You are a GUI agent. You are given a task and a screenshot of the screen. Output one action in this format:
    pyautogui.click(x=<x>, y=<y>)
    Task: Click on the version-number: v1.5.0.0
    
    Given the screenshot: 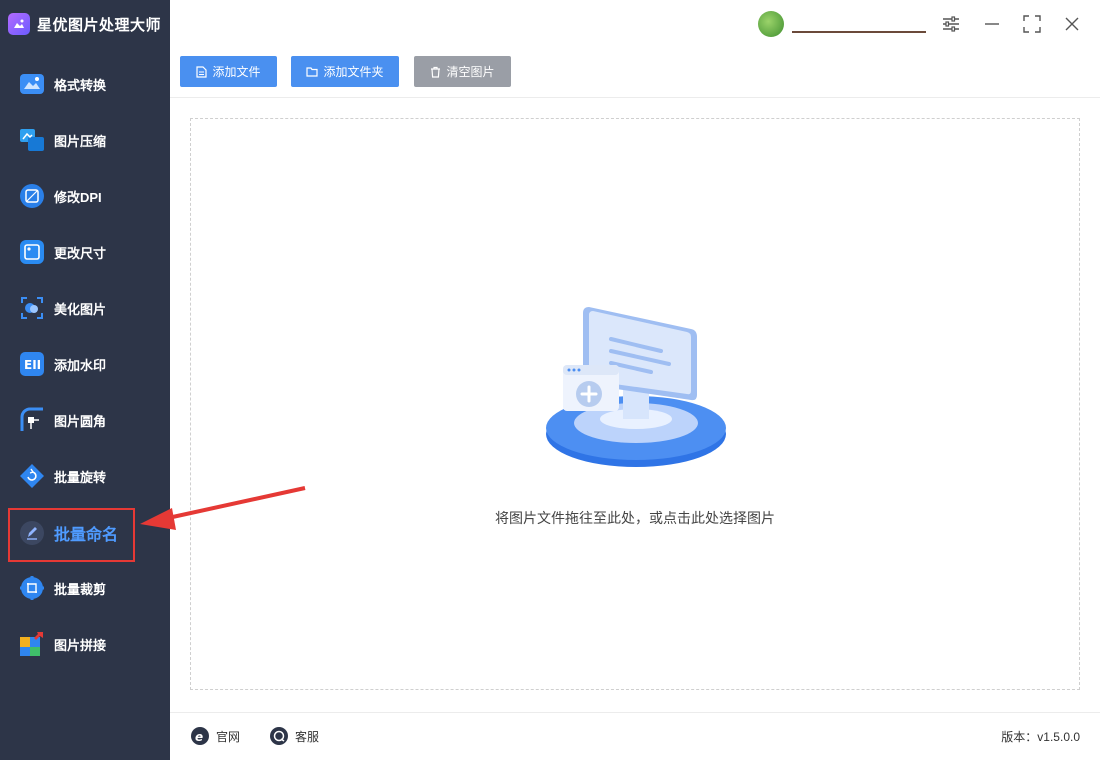 What is the action you would take?
    pyautogui.click(x=1058, y=737)
    